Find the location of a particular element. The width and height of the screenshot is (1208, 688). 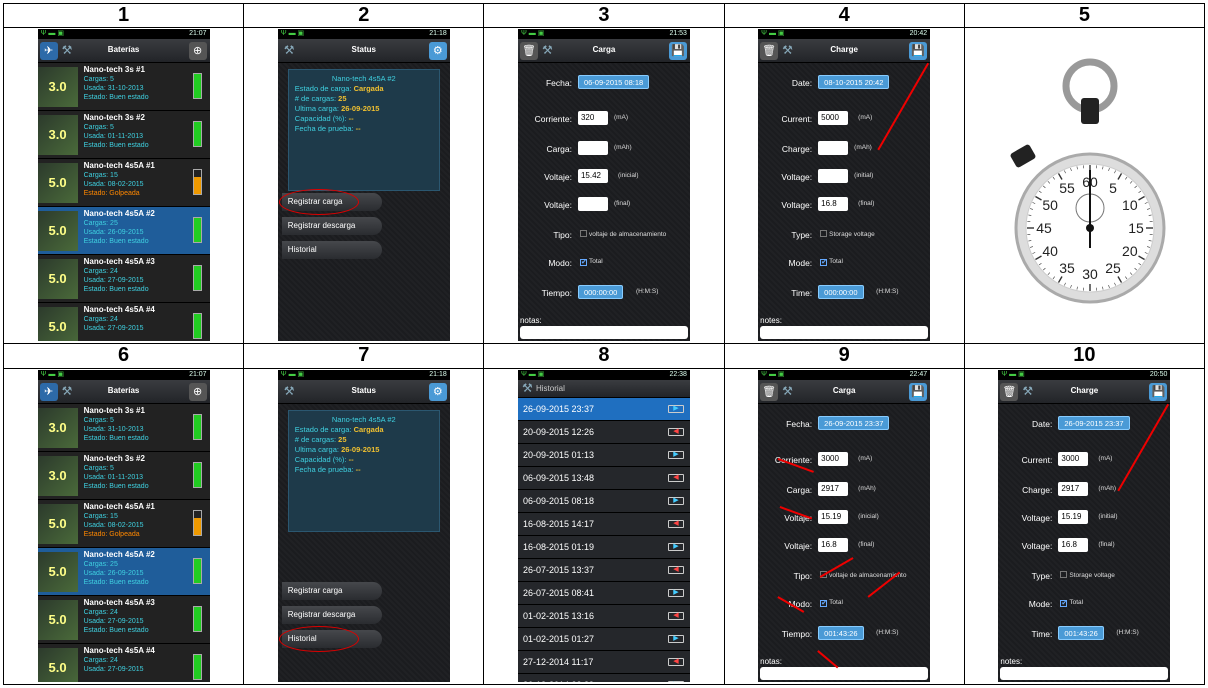

voltage-initial-field: 15.42 is located at coordinates (592, 176).